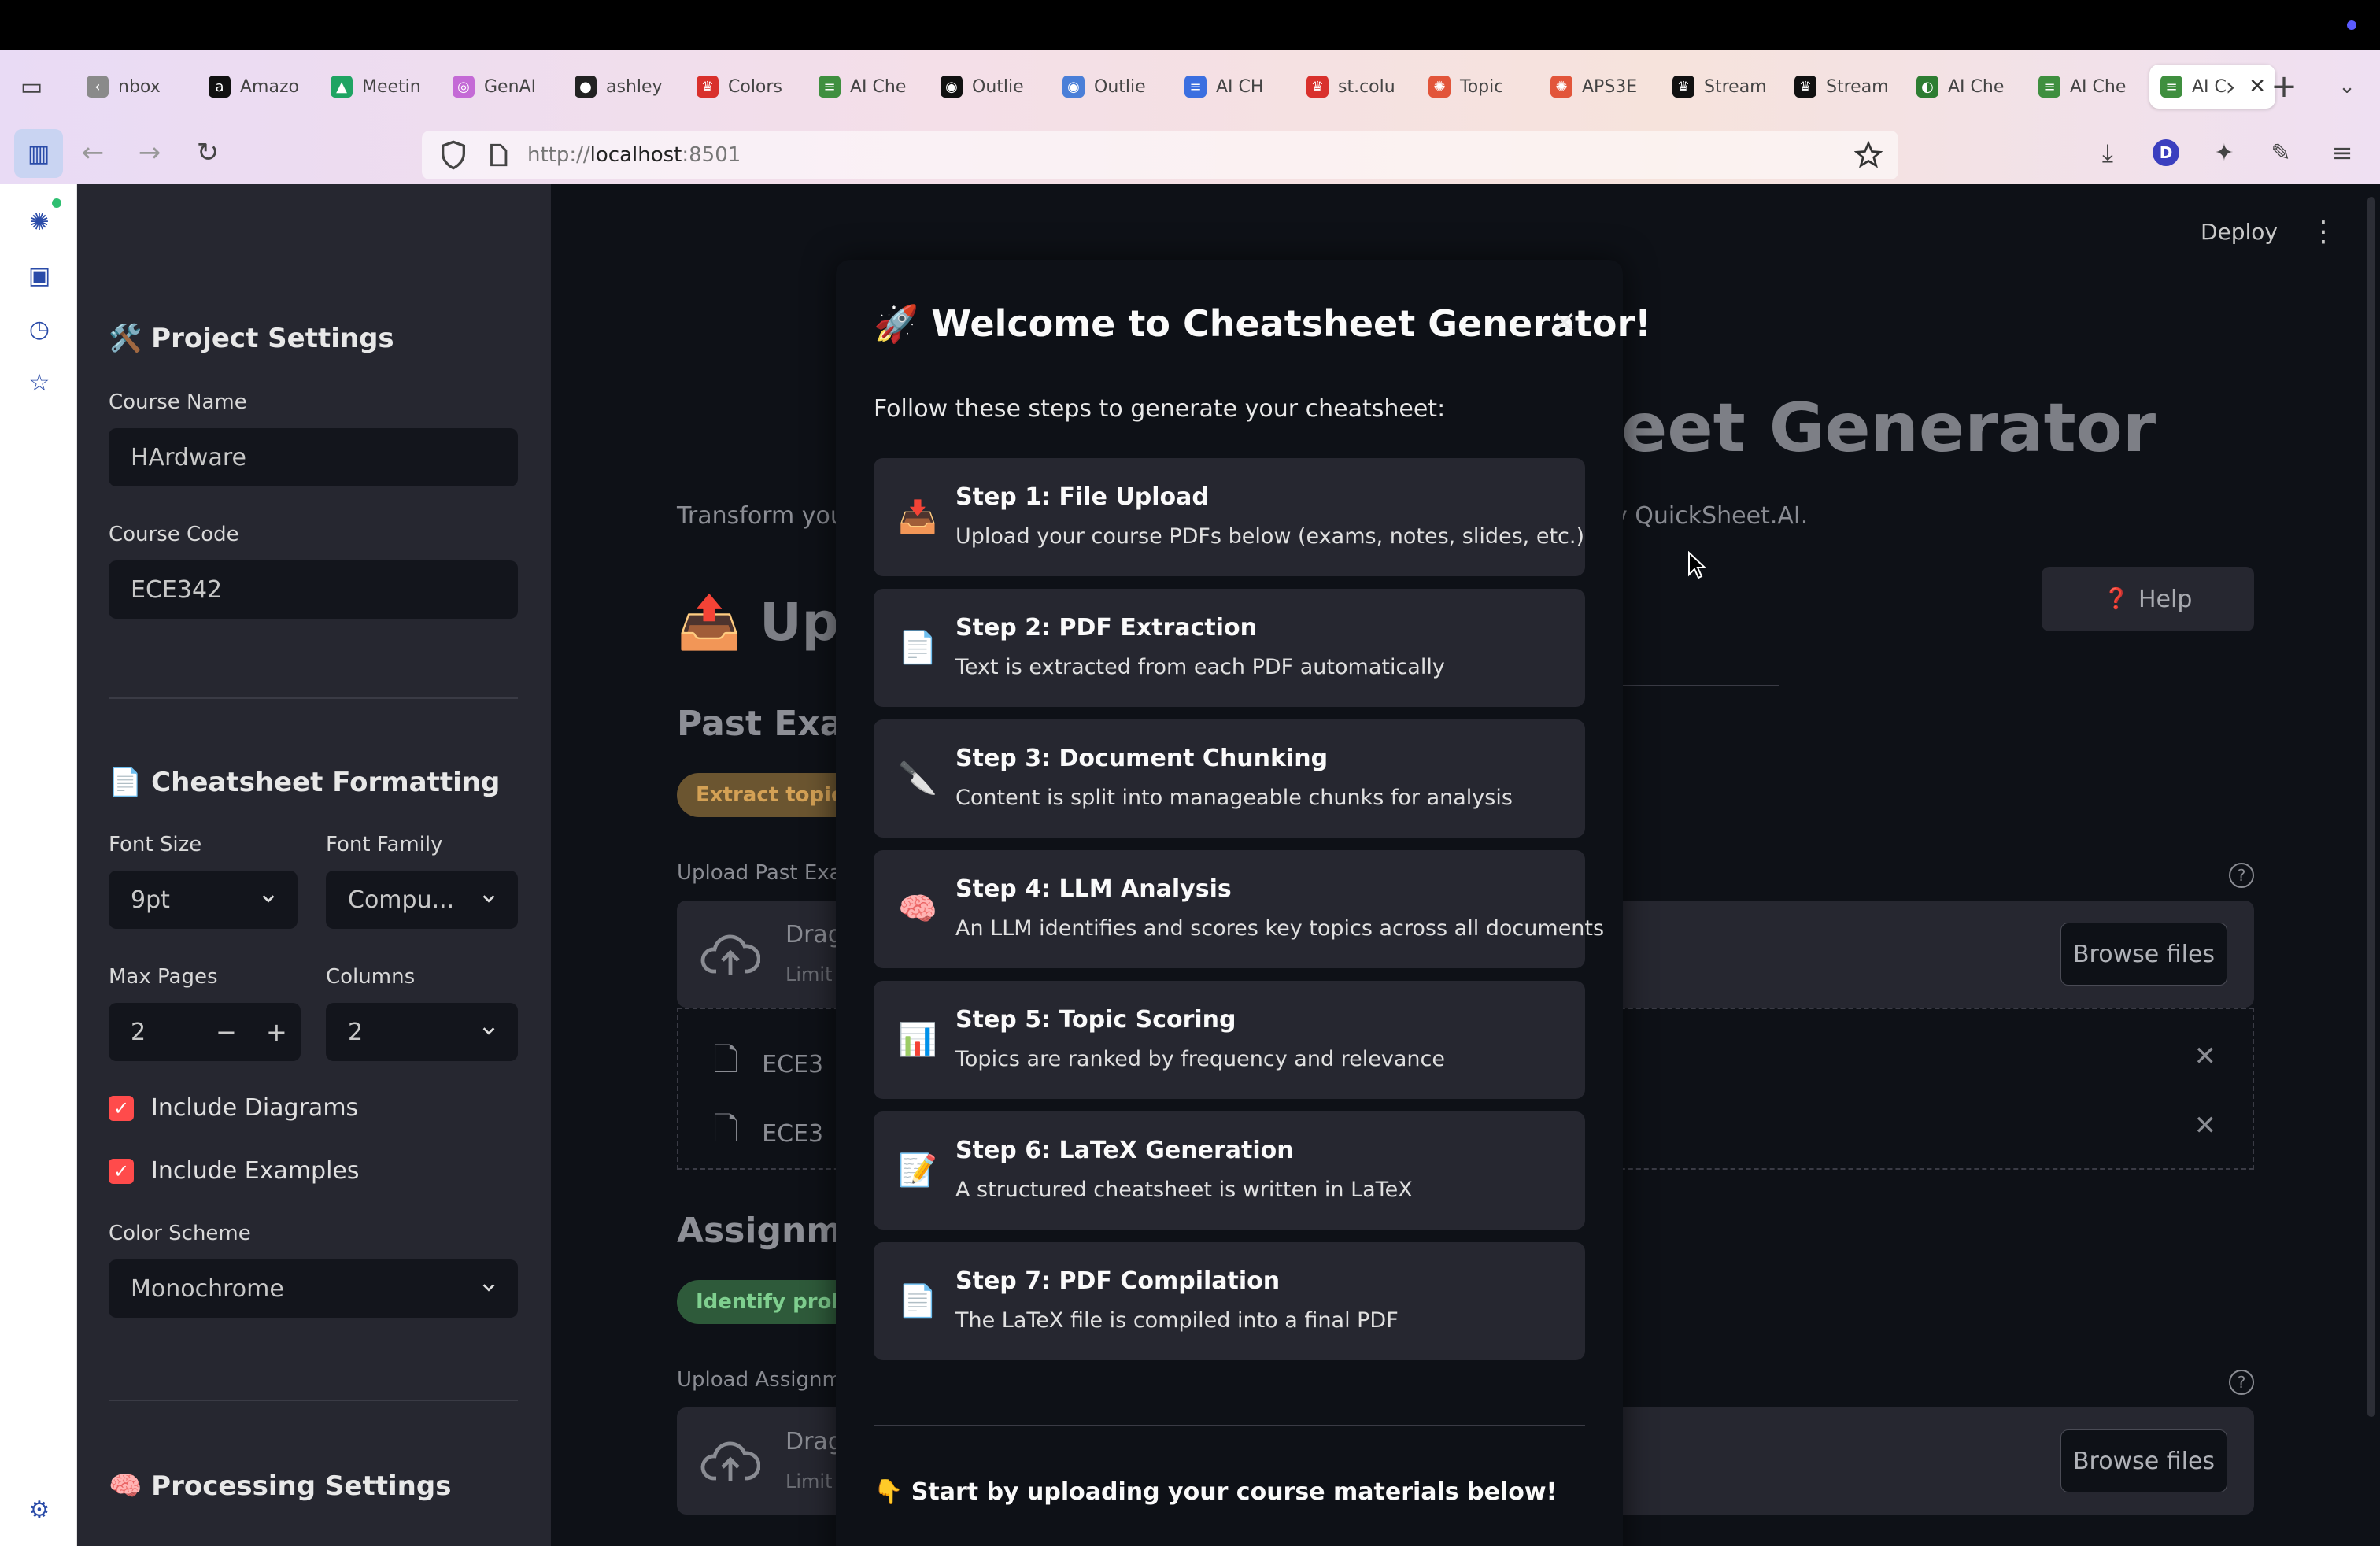 This screenshot has width=2380, height=1546. Describe the element at coordinates (917, 1039) in the screenshot. I see `step-icon: 📊` at that location.